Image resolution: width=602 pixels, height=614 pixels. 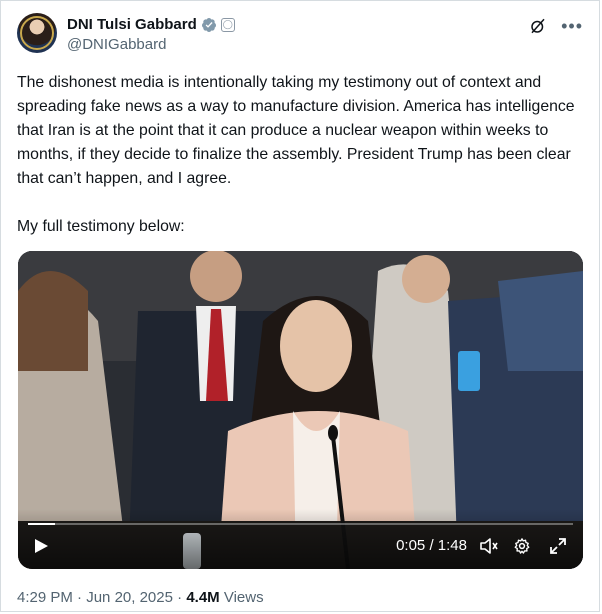 What do you see at coordinates (300, 524) in the screenshot?
I see `video-progress-bar` at bounding box center [300, 524].